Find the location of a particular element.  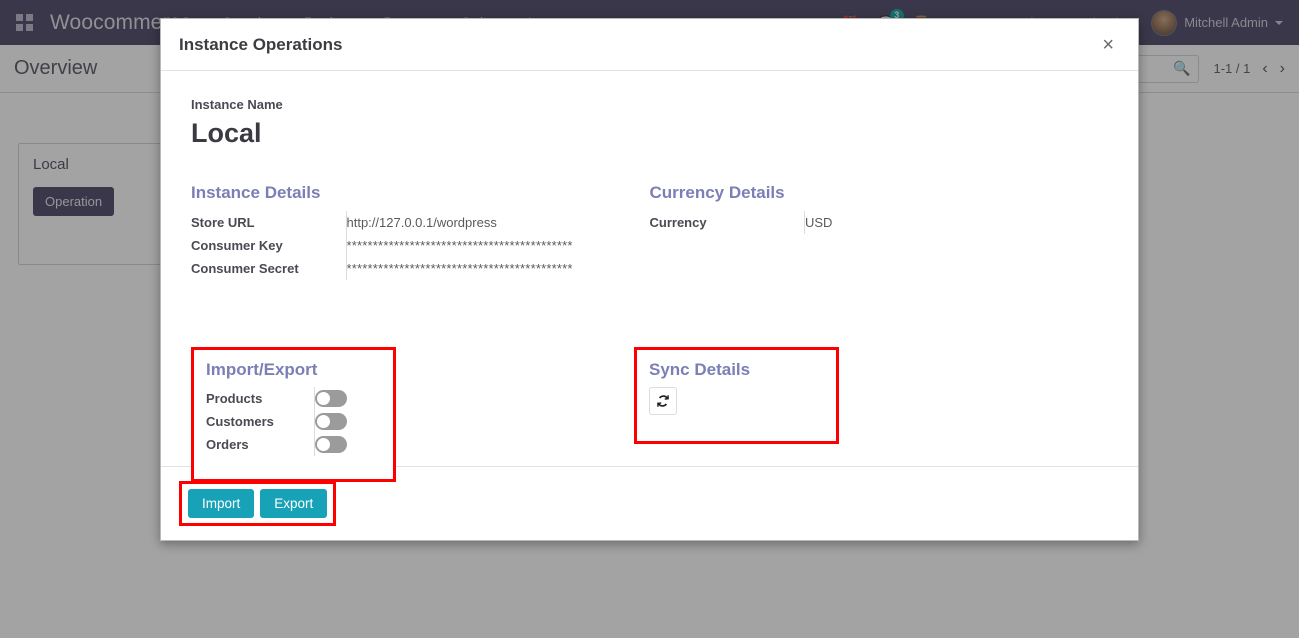

table-row: Customers is located at coordinates (293, 422).